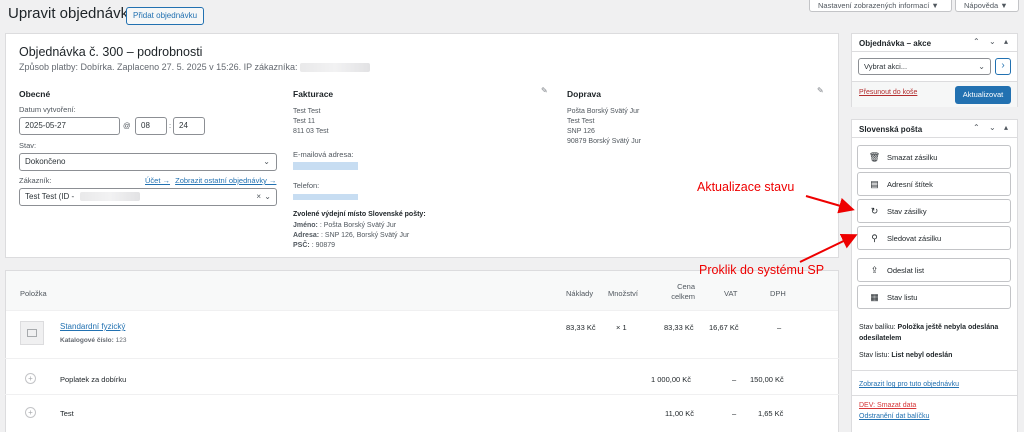 Image resolution: width=1024 pixels, height=432 pixels. What do you see at coordinates (828, 229) in the screenshot?
I see `annotation-arrows` at bounding box center [828, 229].